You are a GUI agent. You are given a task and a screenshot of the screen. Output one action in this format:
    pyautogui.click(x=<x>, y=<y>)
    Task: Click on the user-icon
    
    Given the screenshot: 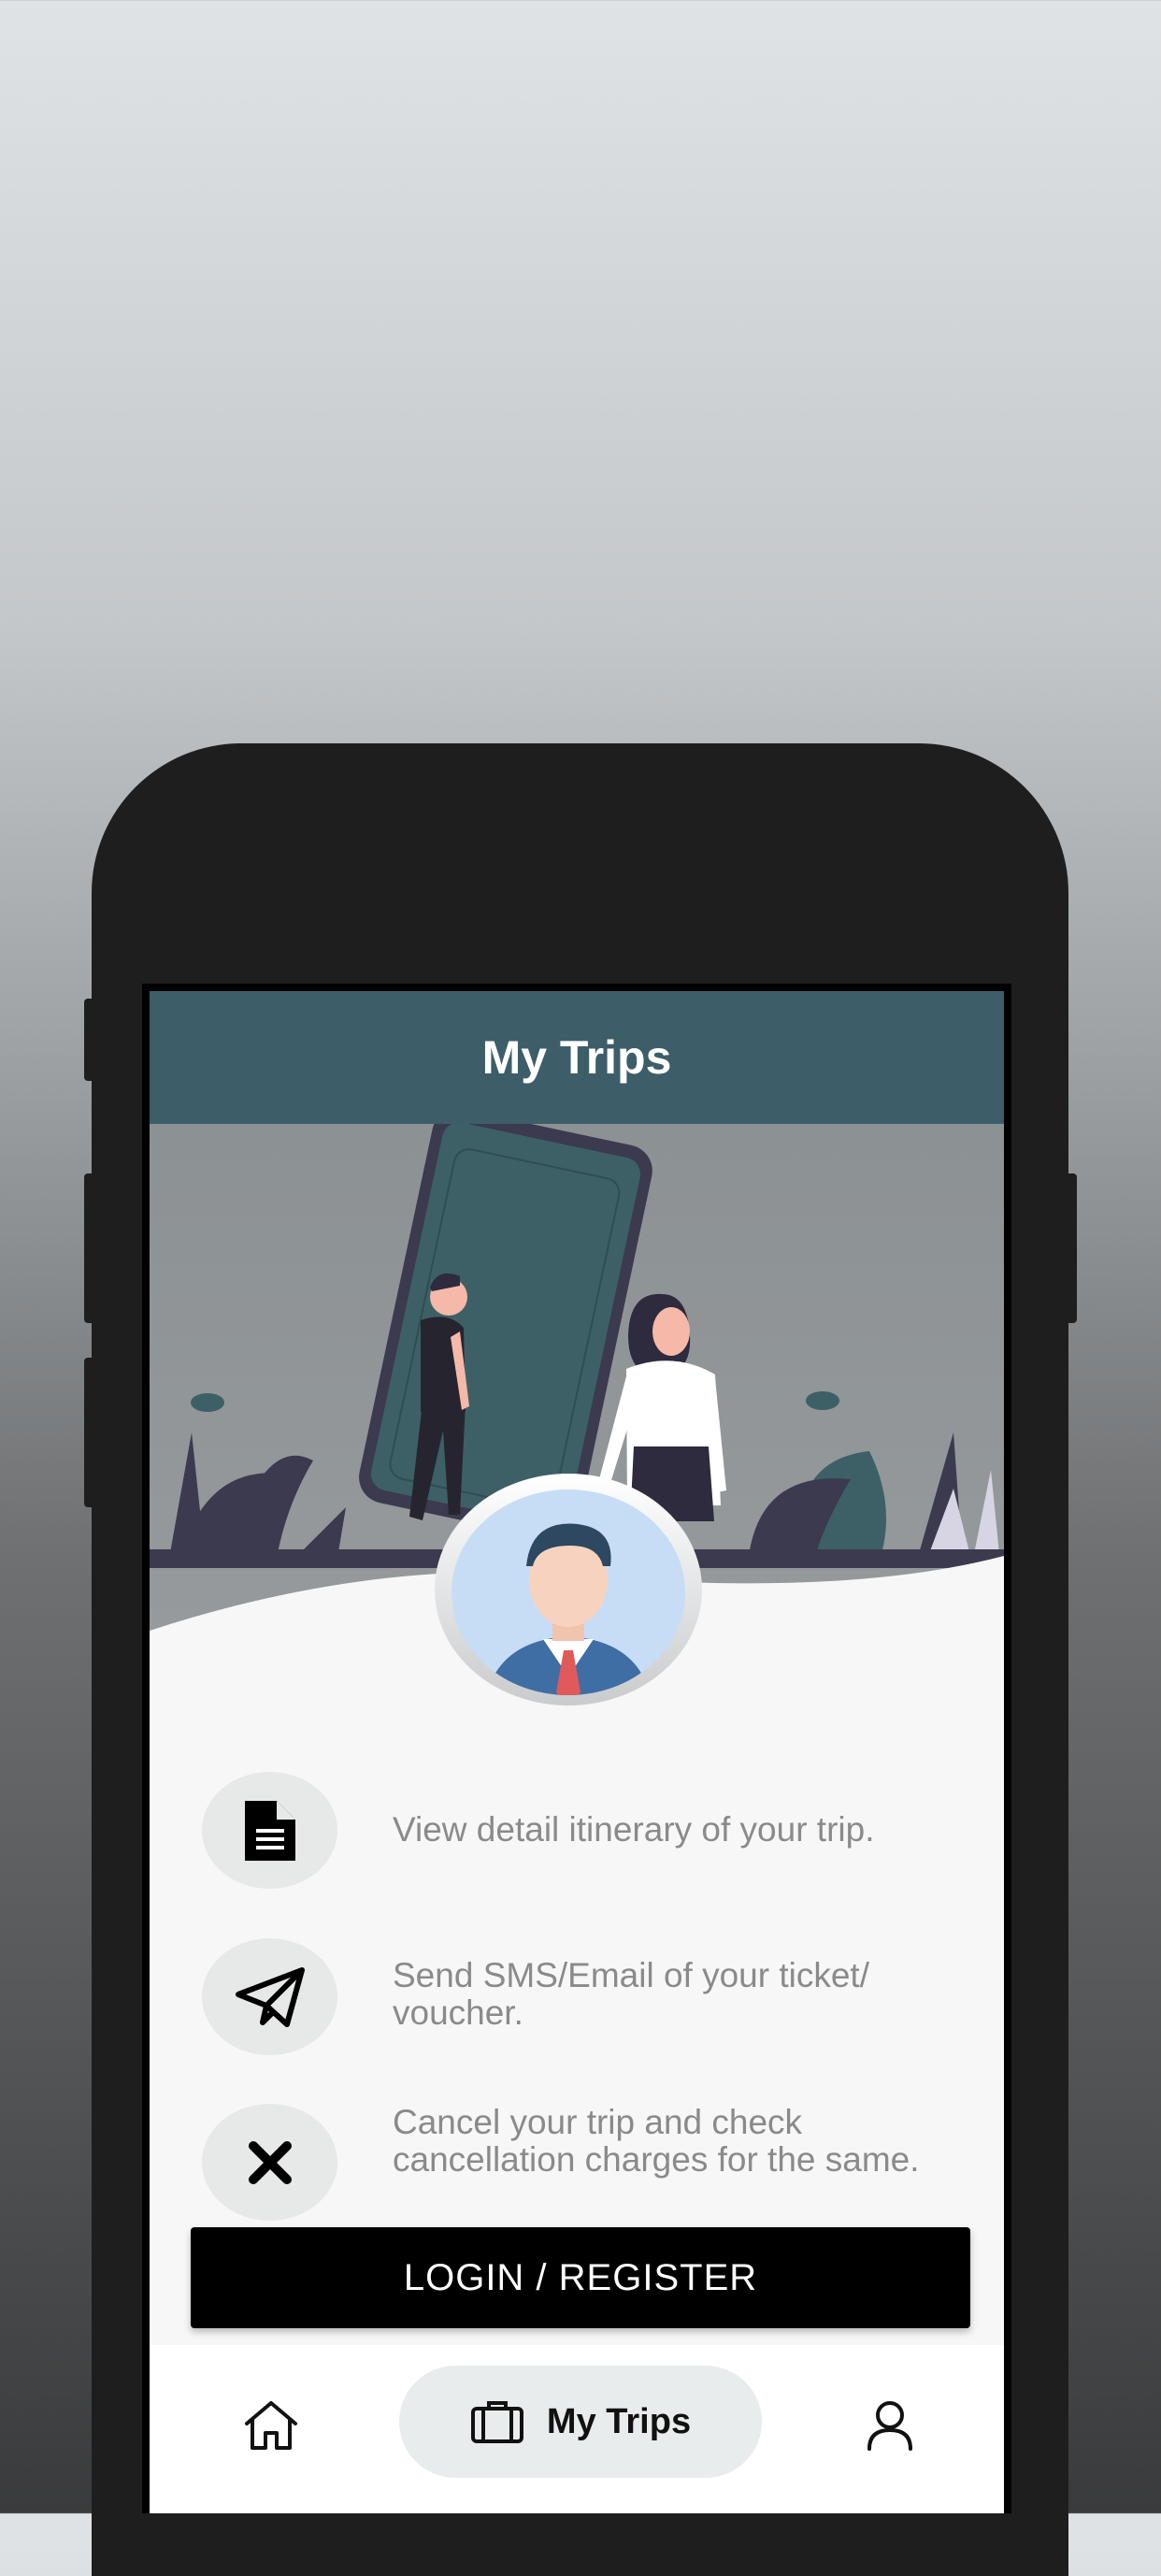 What is the action you would take?
    pyautogui.click(x=889, y=2426)
    